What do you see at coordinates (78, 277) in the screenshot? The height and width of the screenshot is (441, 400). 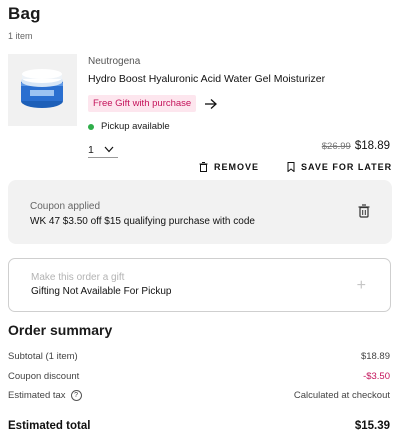 I see `gift-option-hint: Make this order a gift` at bounding box center [78, 277].